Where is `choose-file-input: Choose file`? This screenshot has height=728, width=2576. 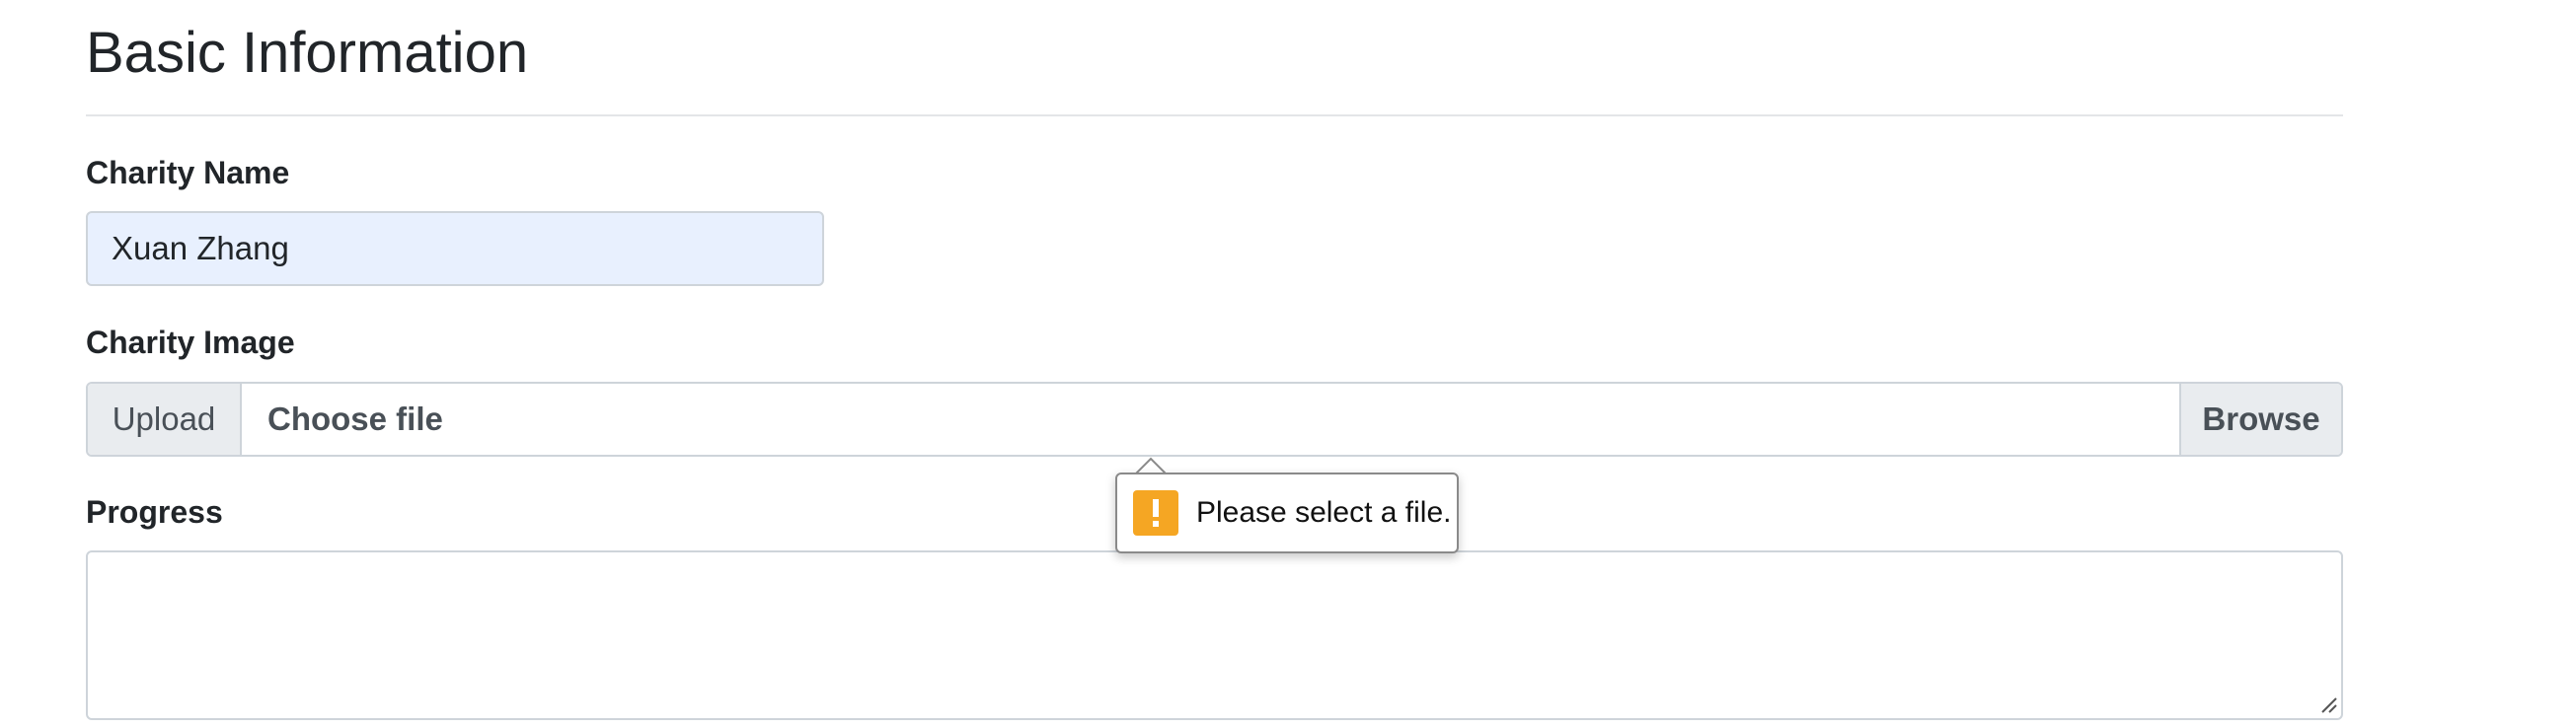 choose-file-input: Choose file is located at coordinates (1210, 419).